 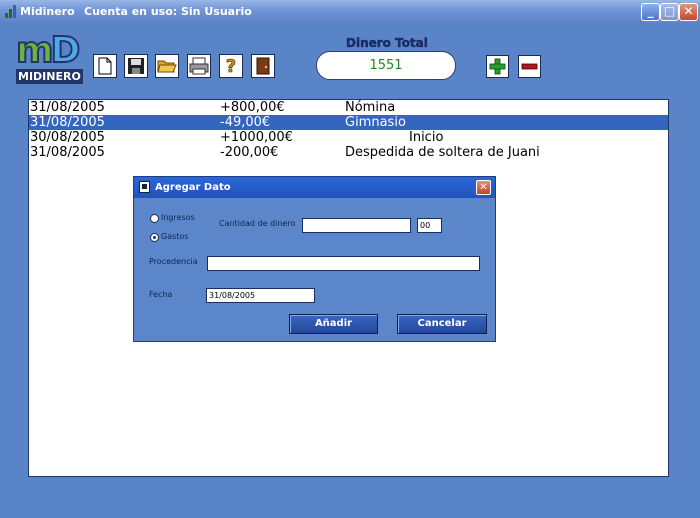 I want to click on help-icon: ?, so click(x=231, y=66).